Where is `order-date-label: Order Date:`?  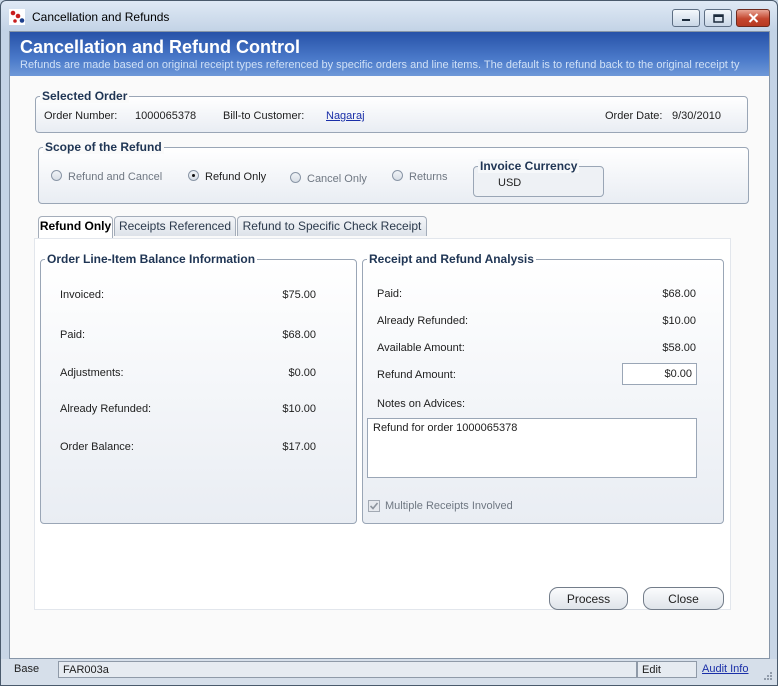
order-date-label: Order Date: is located at coordinates (634, 116).